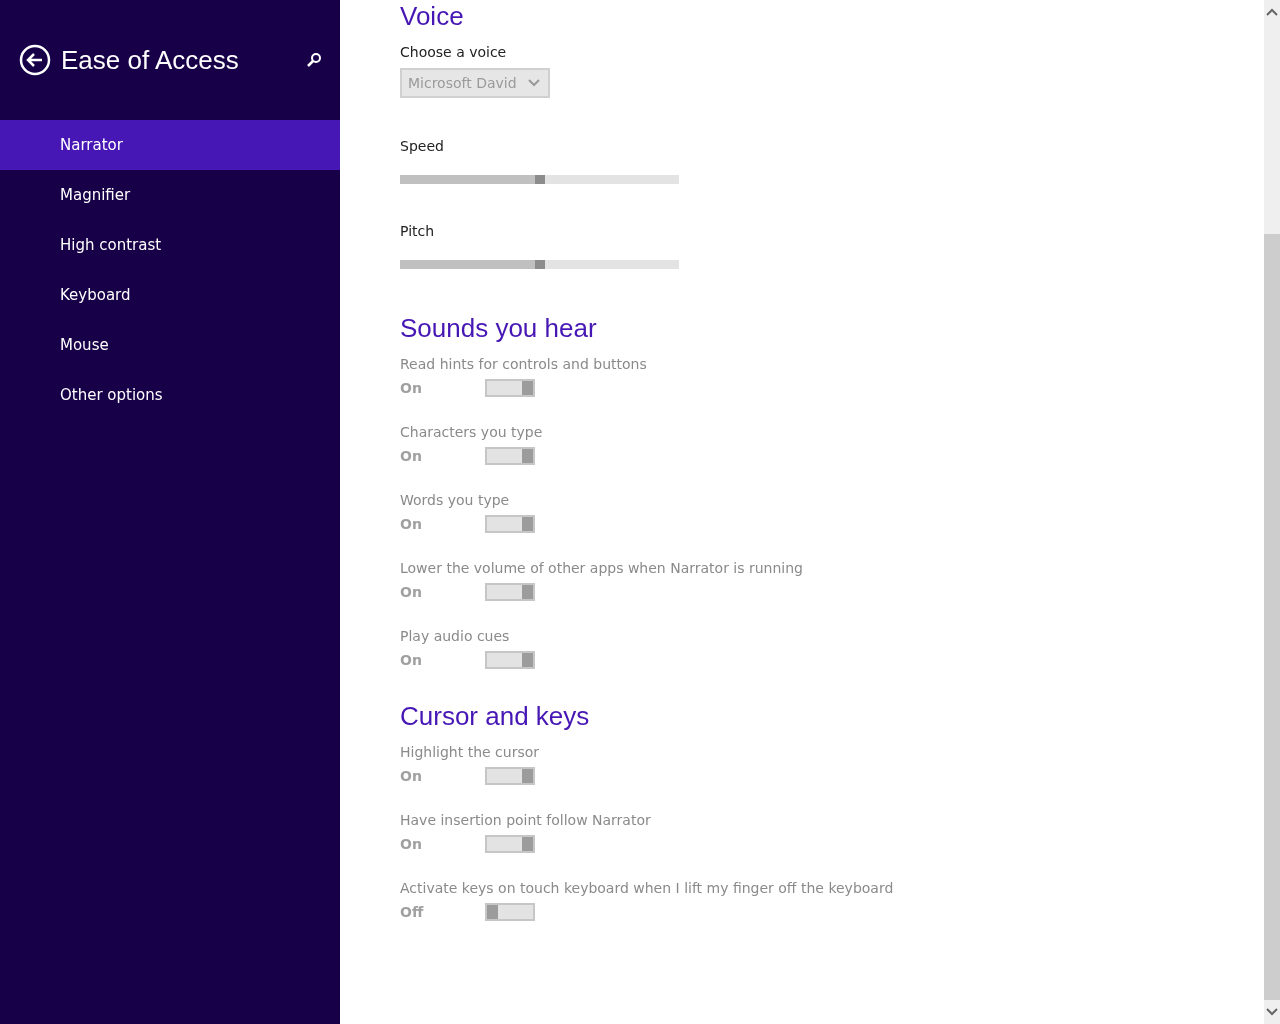 The height and width of the screenshot is (1024, 1280). What do you see at coordinates (1272, 12) in the screenshot?
I see `scroll-up-icon` at bounding box center [1272, 12].